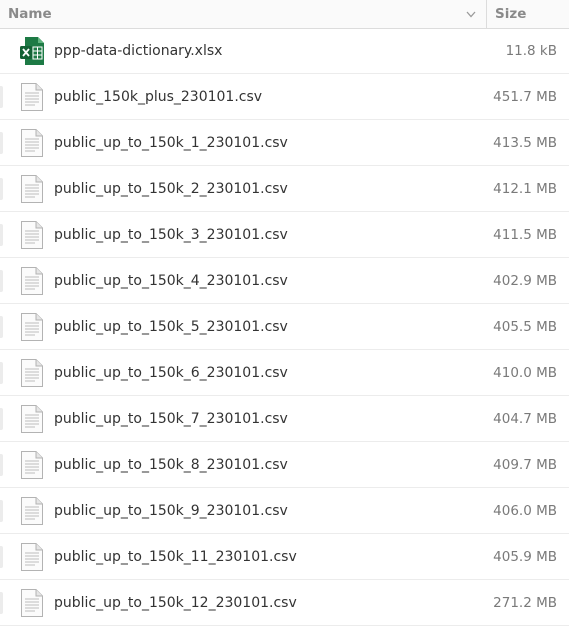  I want to click on file-size: 271.2 MB, so click(525, 602).